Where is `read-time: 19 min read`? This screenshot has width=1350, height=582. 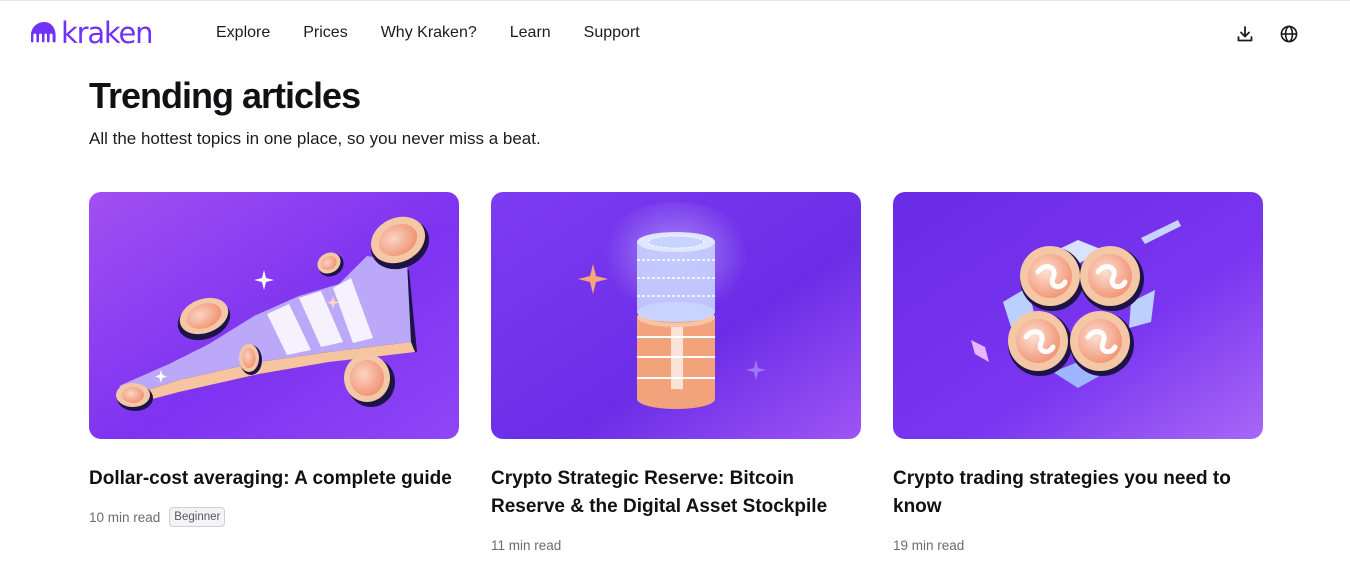
read-time: 19 min read is located at coordinates (929, 545).